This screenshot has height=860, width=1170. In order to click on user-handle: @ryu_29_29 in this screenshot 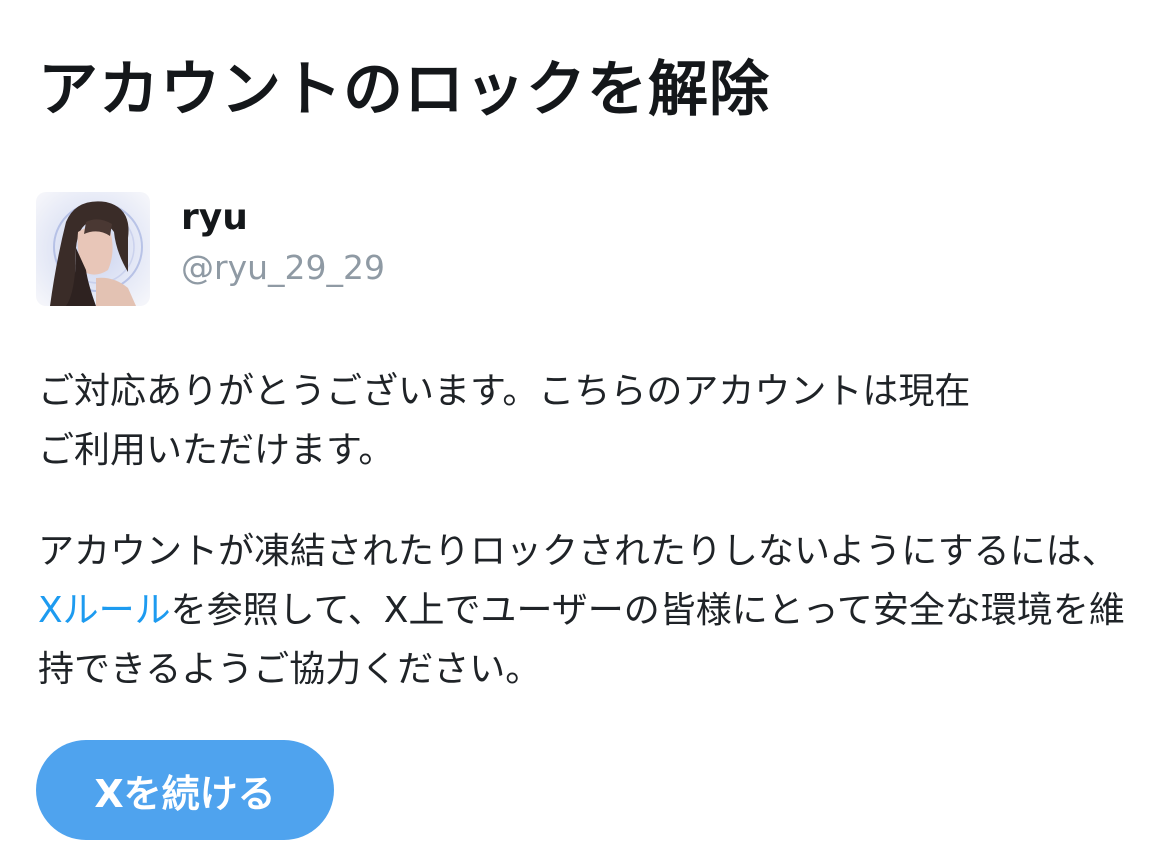, I will do `click(283, 267)`.